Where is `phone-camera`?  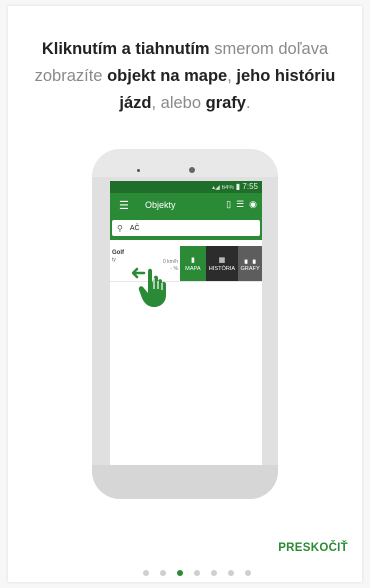 phone-camera is located at coordinates (192, 170).